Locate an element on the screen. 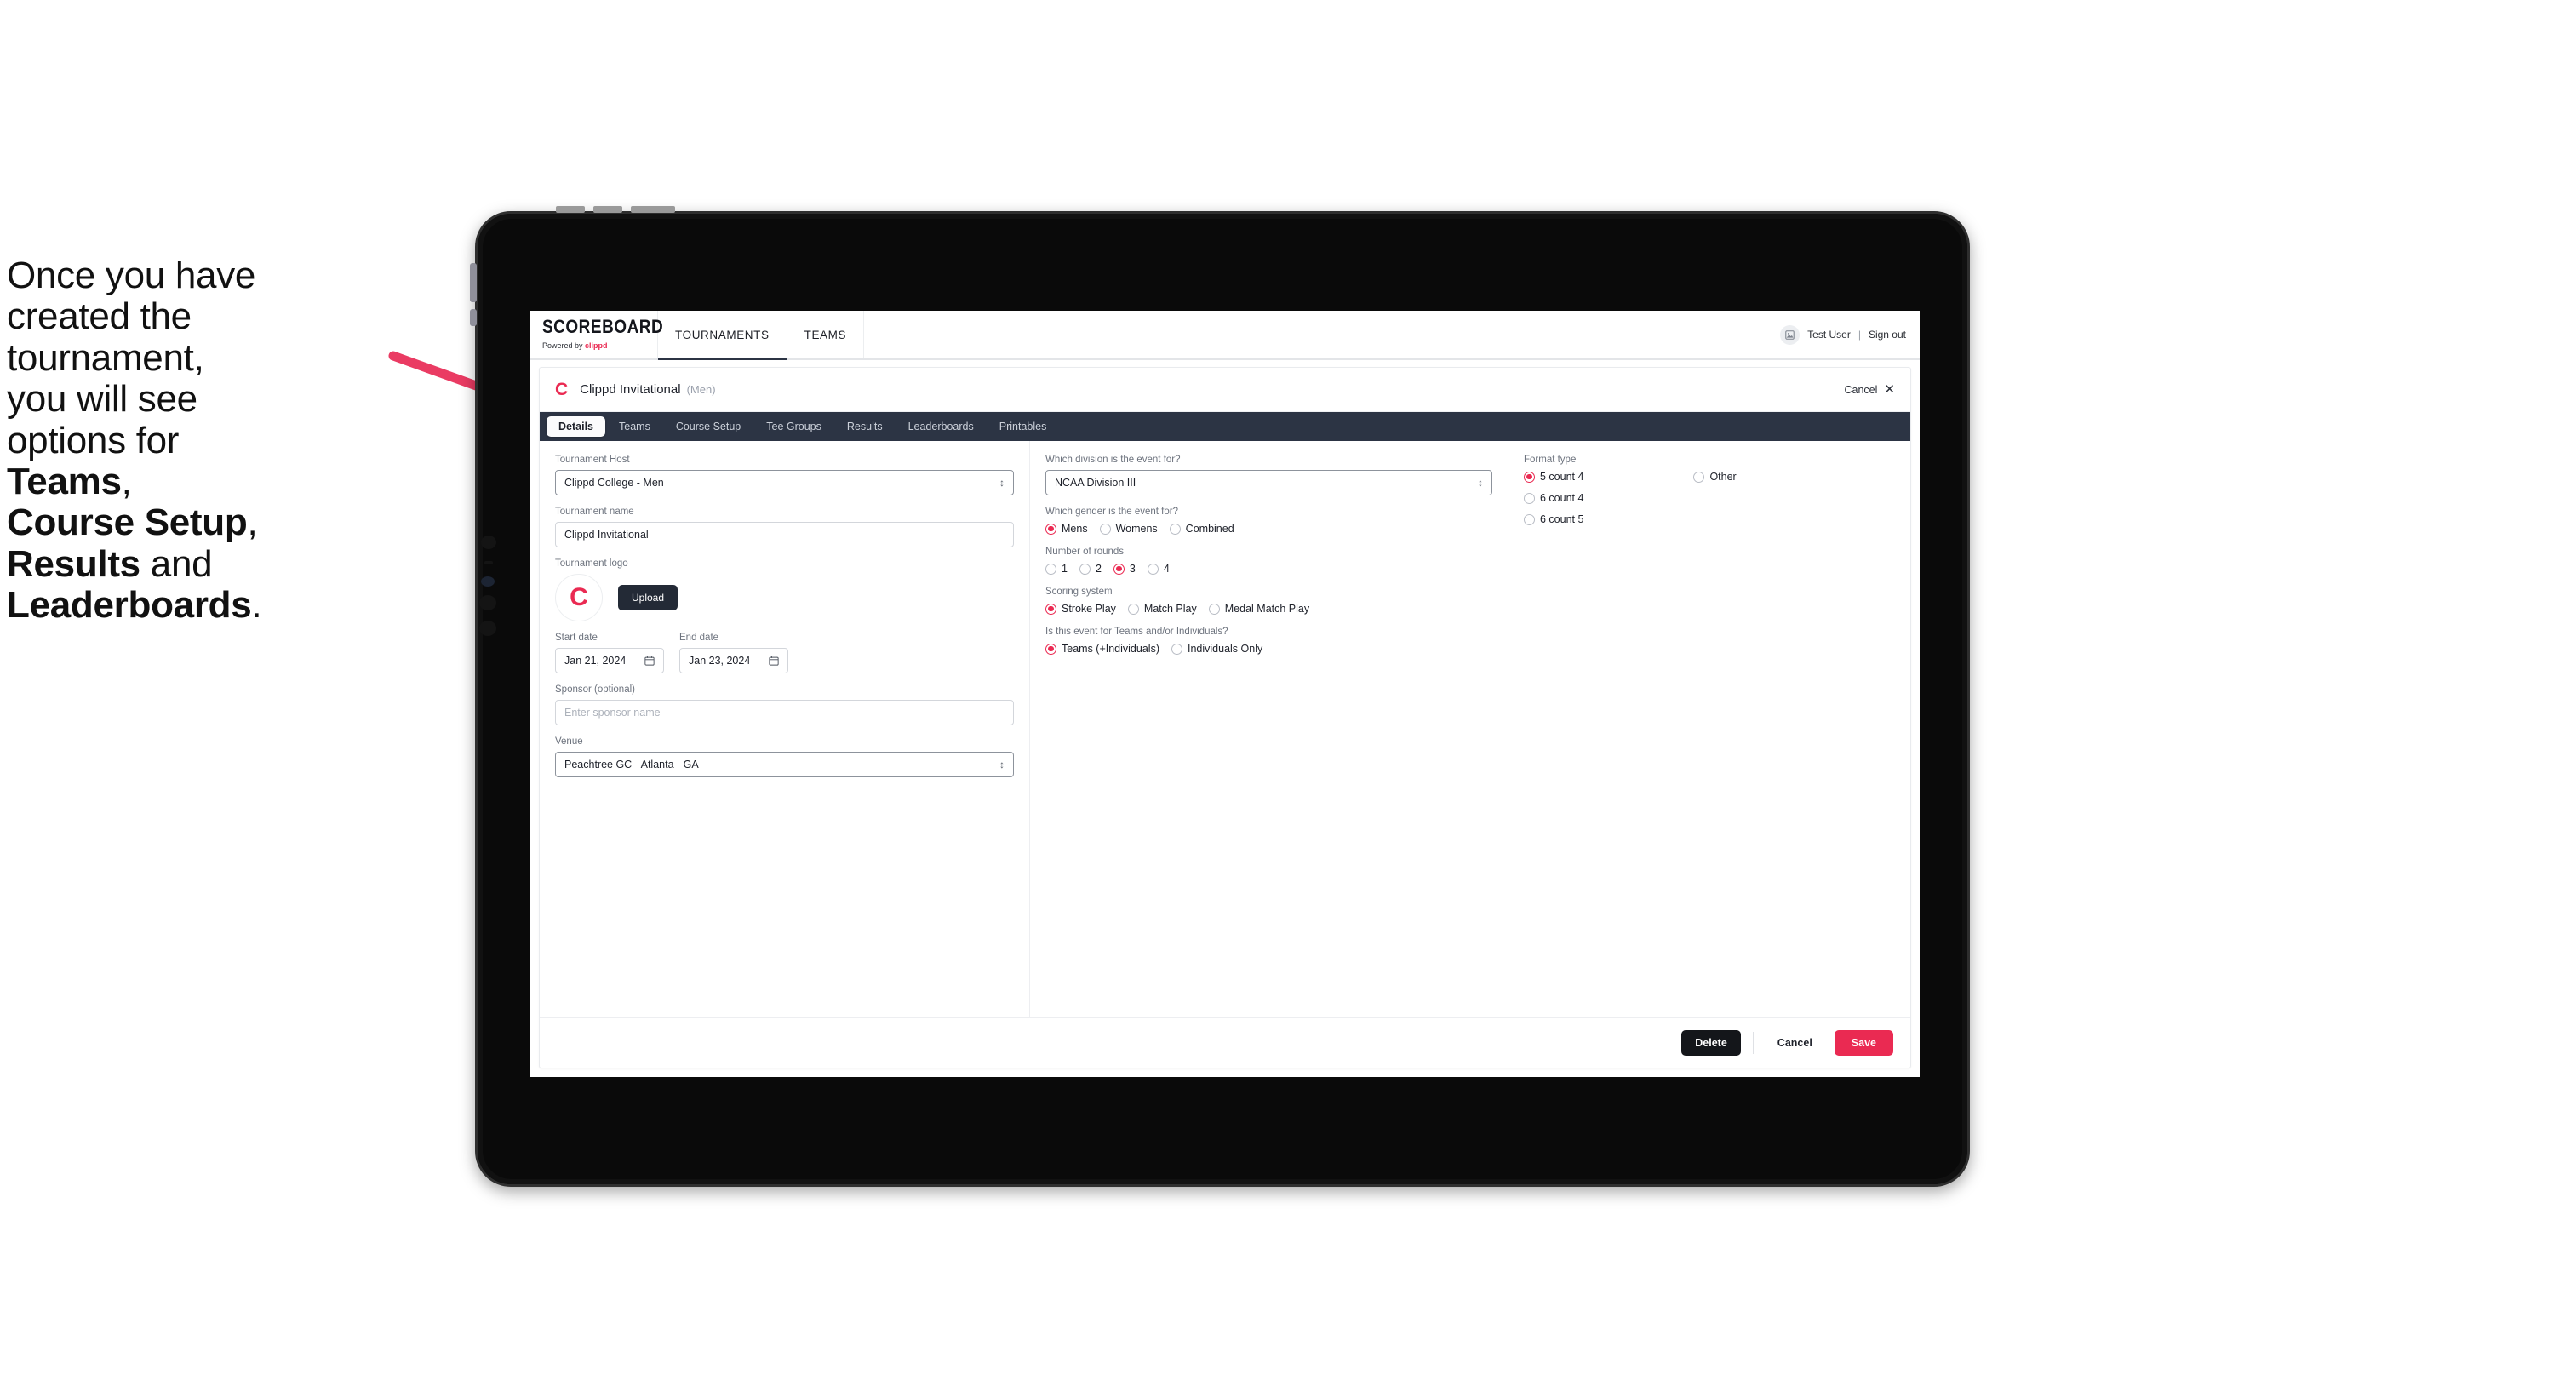 Image resolution: width=2576 pixels, height=1386 pixels. radio-gender-combined: Combined is located at coordinates (1201, 529).